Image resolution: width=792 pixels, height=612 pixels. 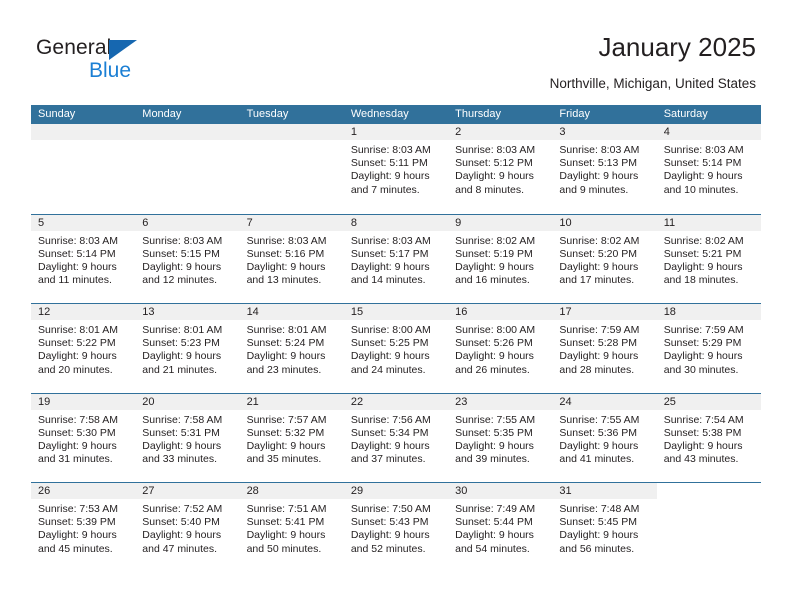 I want to click on sunset-text: Sunset: 5:28 PM, so click(x=598, y=343).